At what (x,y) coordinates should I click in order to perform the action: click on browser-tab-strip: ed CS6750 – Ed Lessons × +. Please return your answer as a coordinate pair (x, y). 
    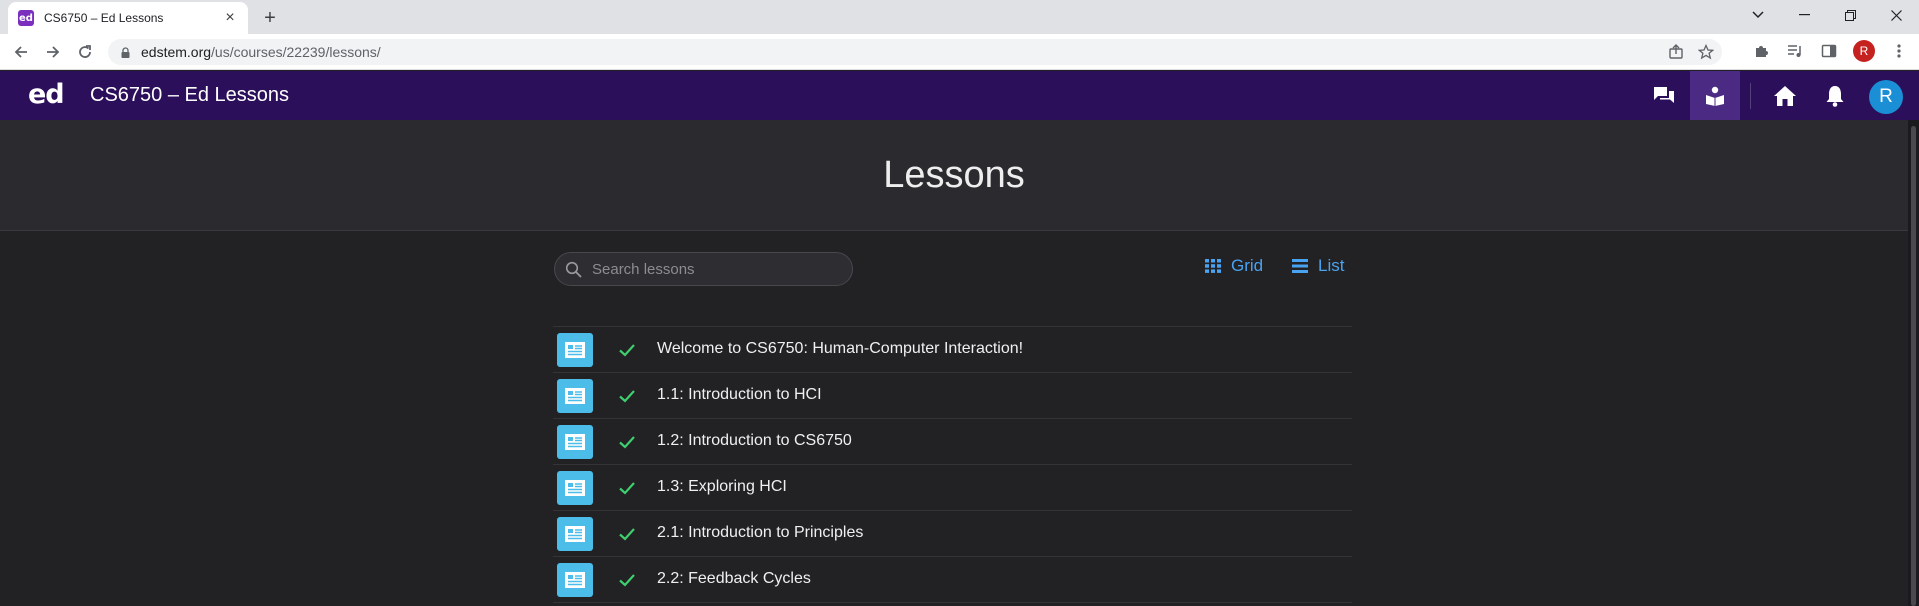
    Looking at the image, I should click on (959, 17).